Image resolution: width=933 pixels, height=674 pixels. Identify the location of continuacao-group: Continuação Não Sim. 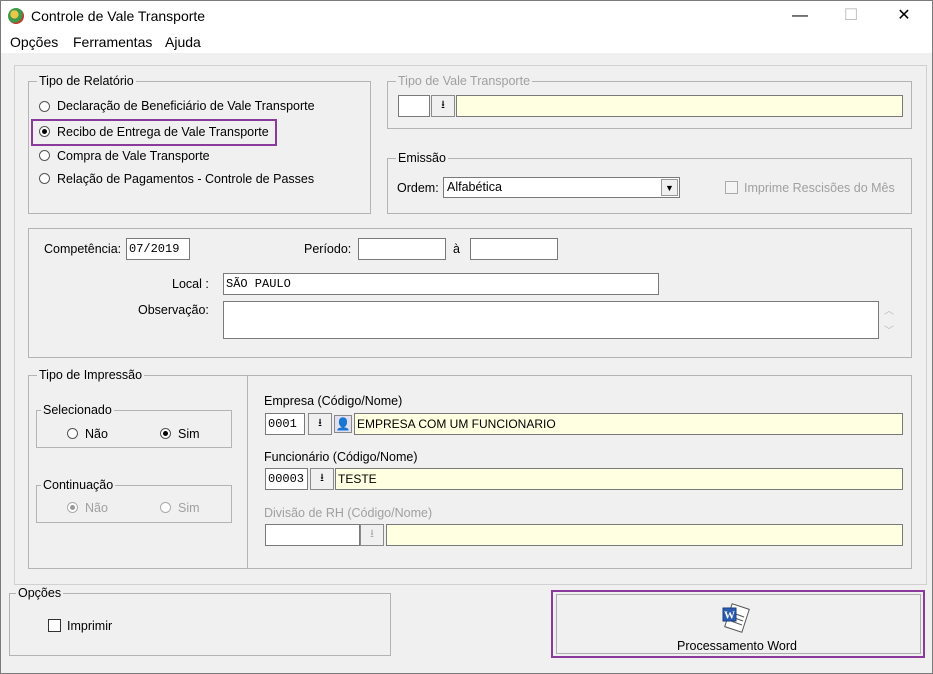
(134, 500).